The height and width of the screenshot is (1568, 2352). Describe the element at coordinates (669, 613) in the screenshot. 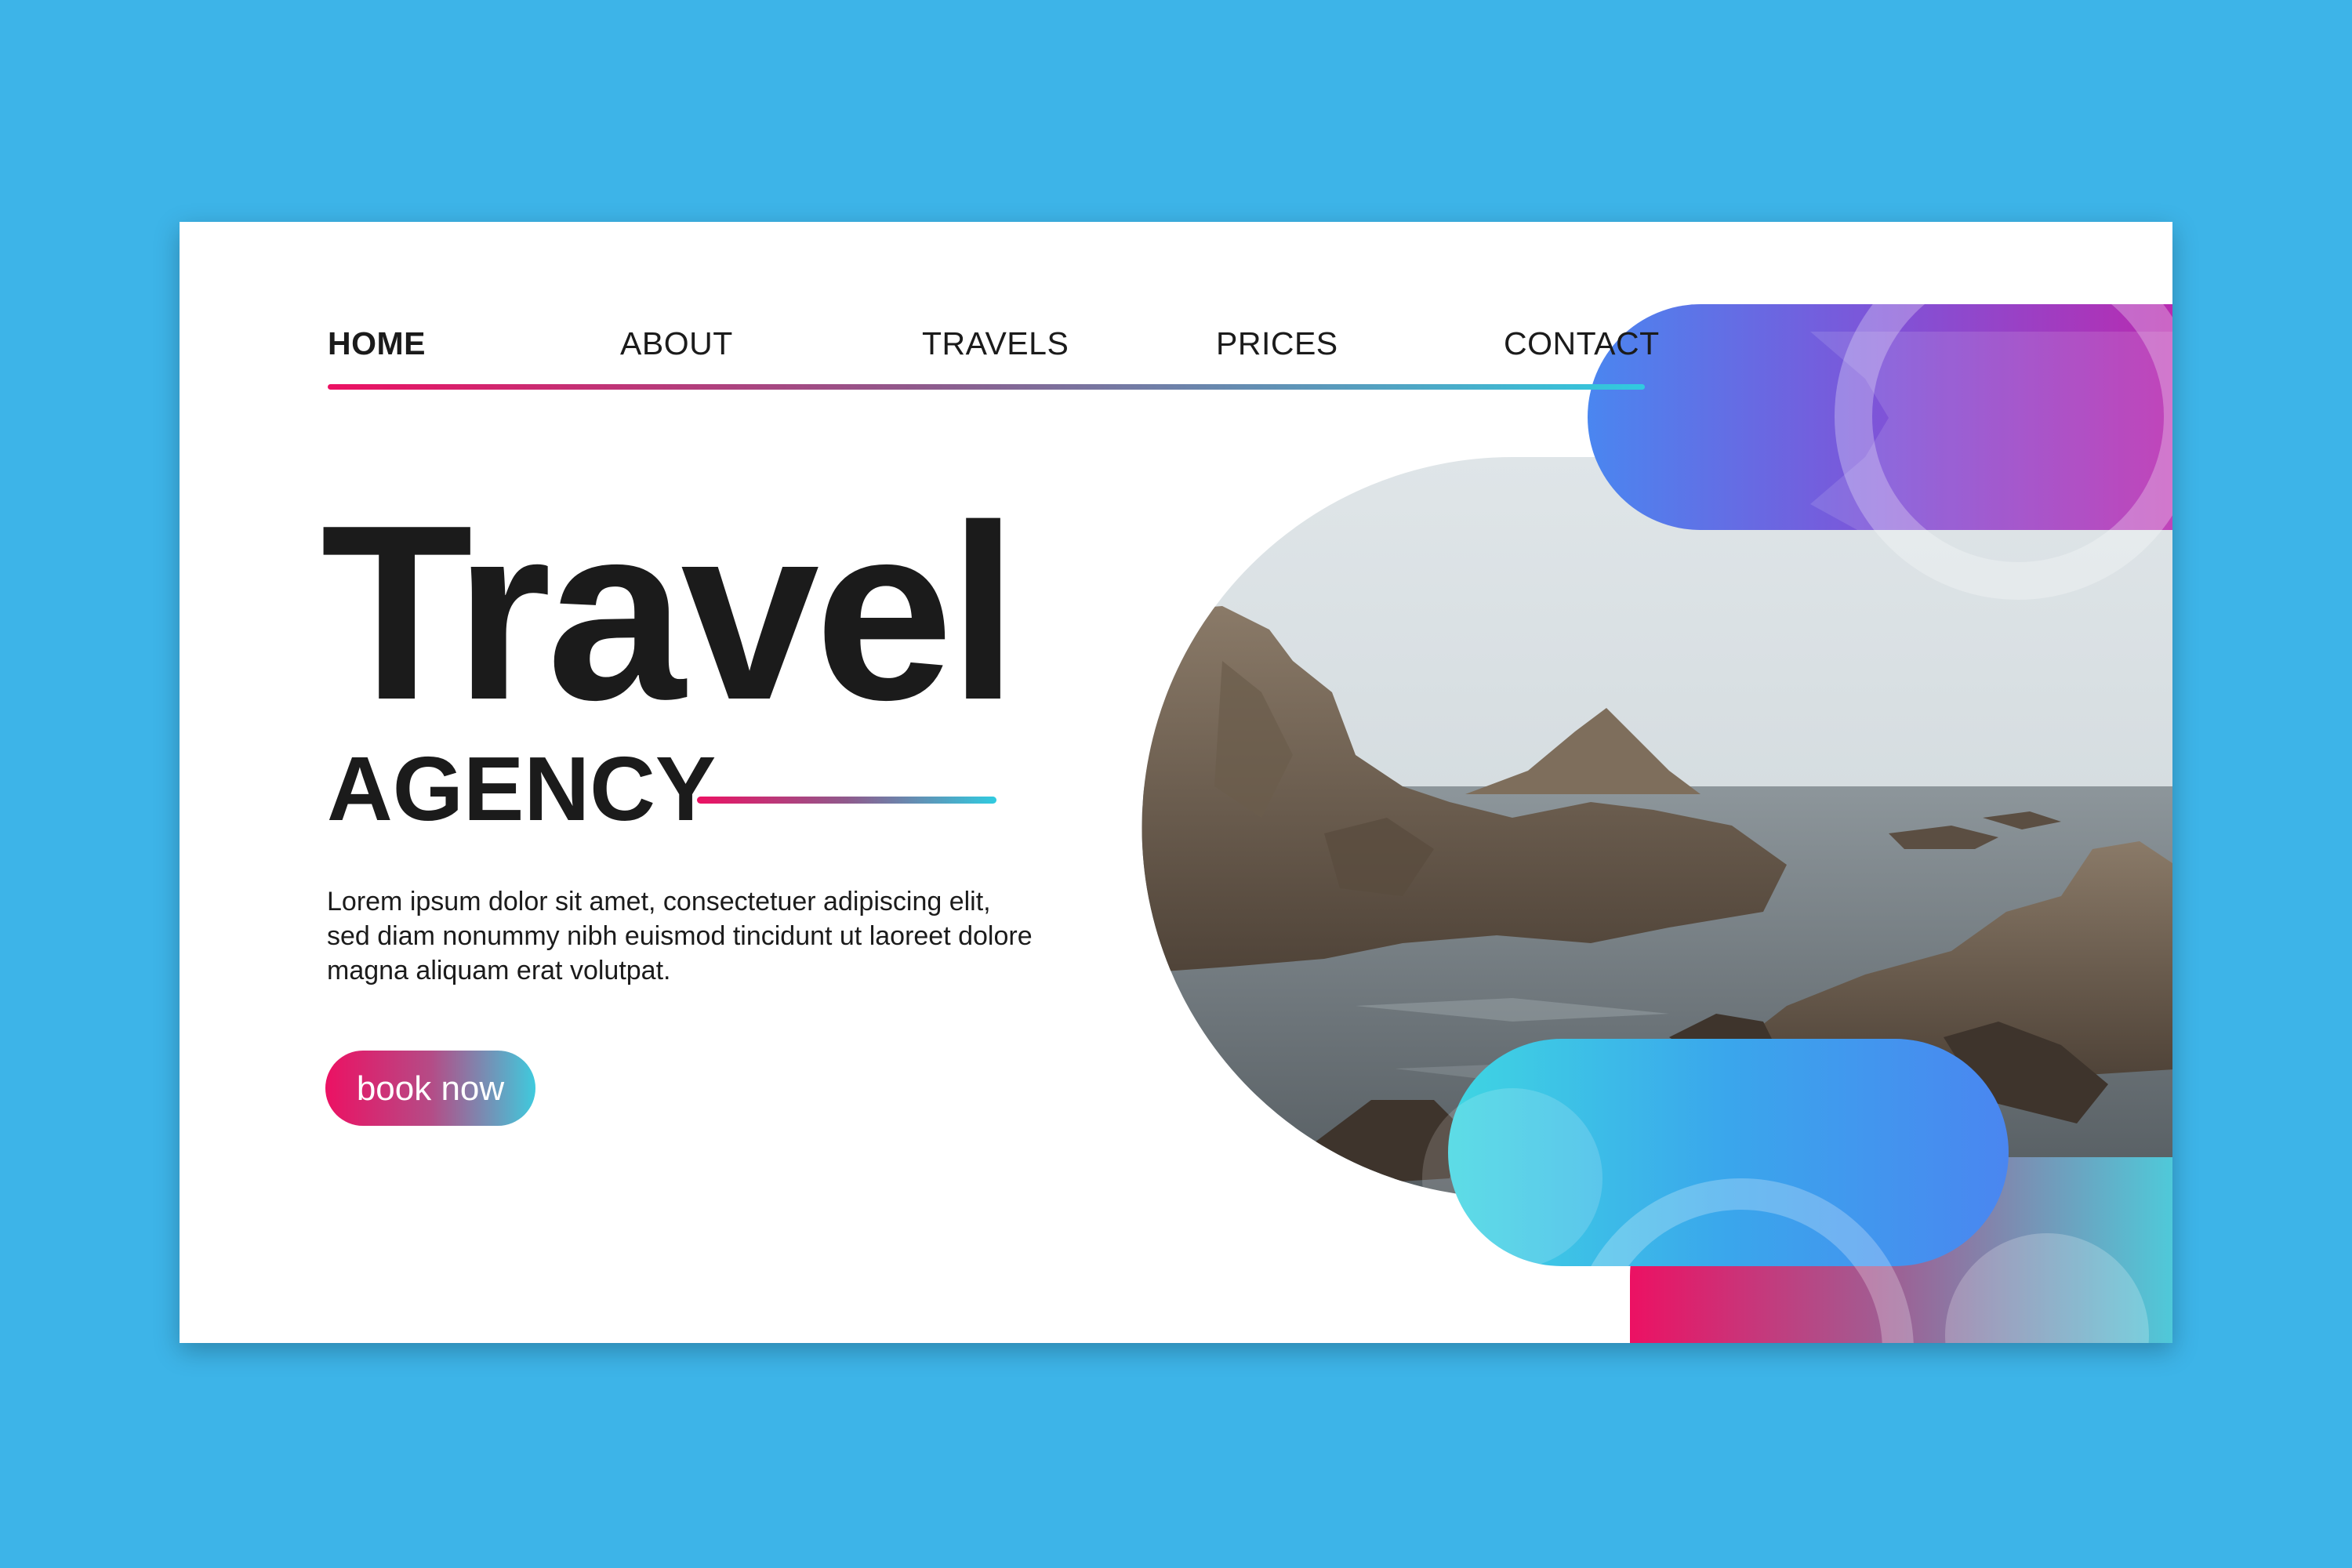

I see `hero-title: Travel` at that location.